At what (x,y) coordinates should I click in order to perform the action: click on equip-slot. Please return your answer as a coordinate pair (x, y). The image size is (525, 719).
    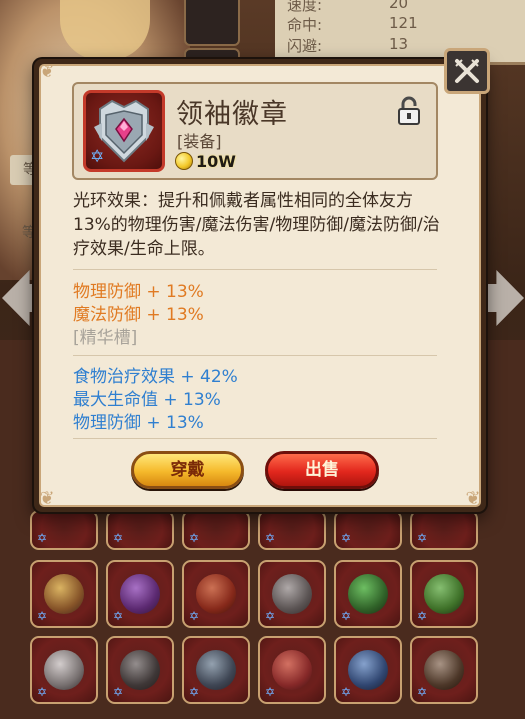
    Looking at the image, I should click on (212, 23).